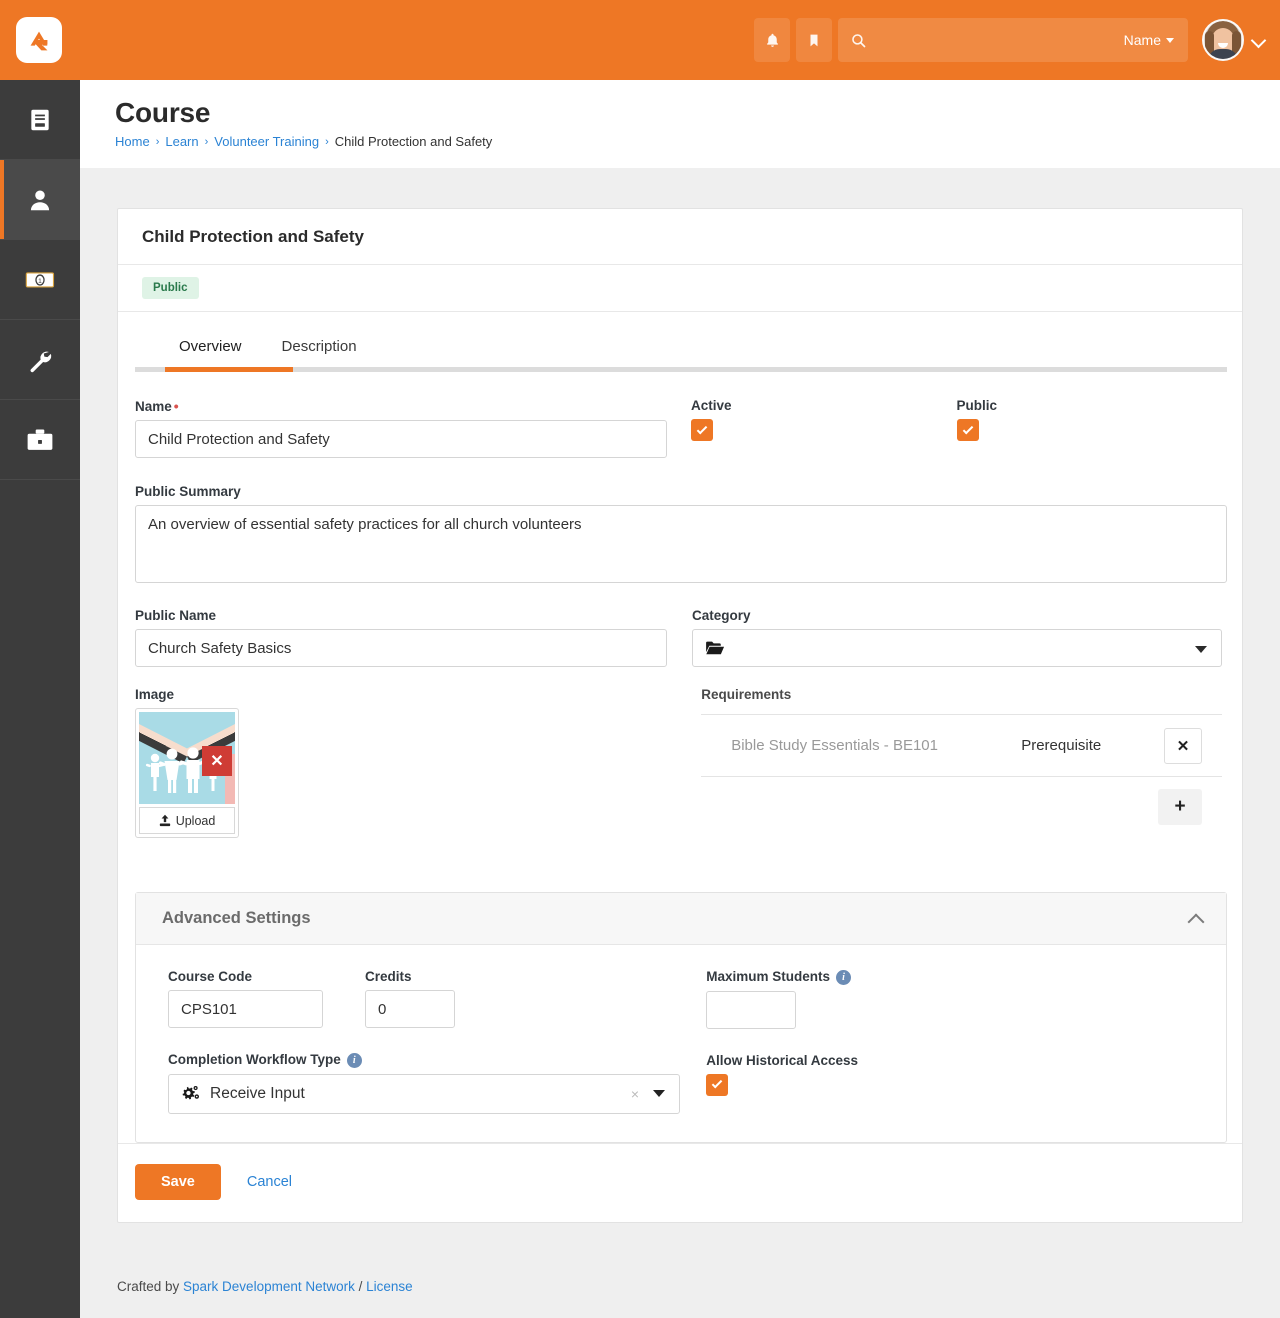  What do you see at coordinates (409, 762) in the screenshot?
I see `field-image: Image ✕ Upload` at bounding box center [409, 762].